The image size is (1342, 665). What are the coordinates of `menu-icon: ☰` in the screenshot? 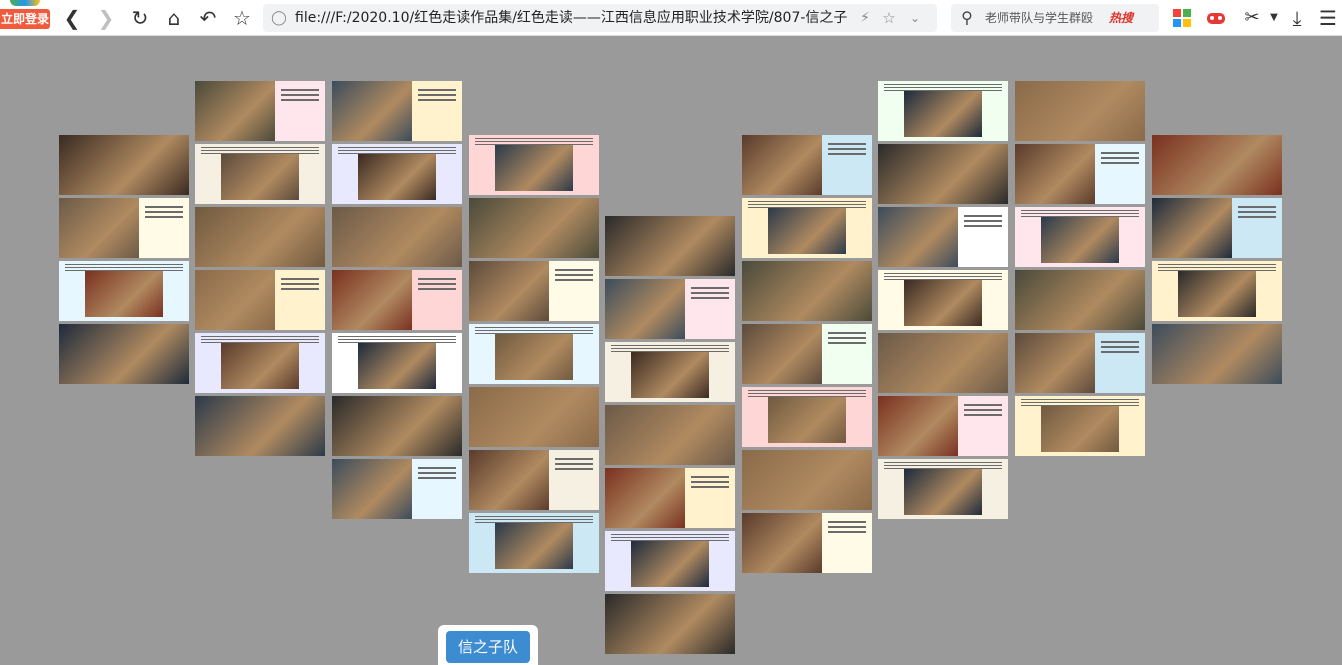 It's located at (1328, 18).